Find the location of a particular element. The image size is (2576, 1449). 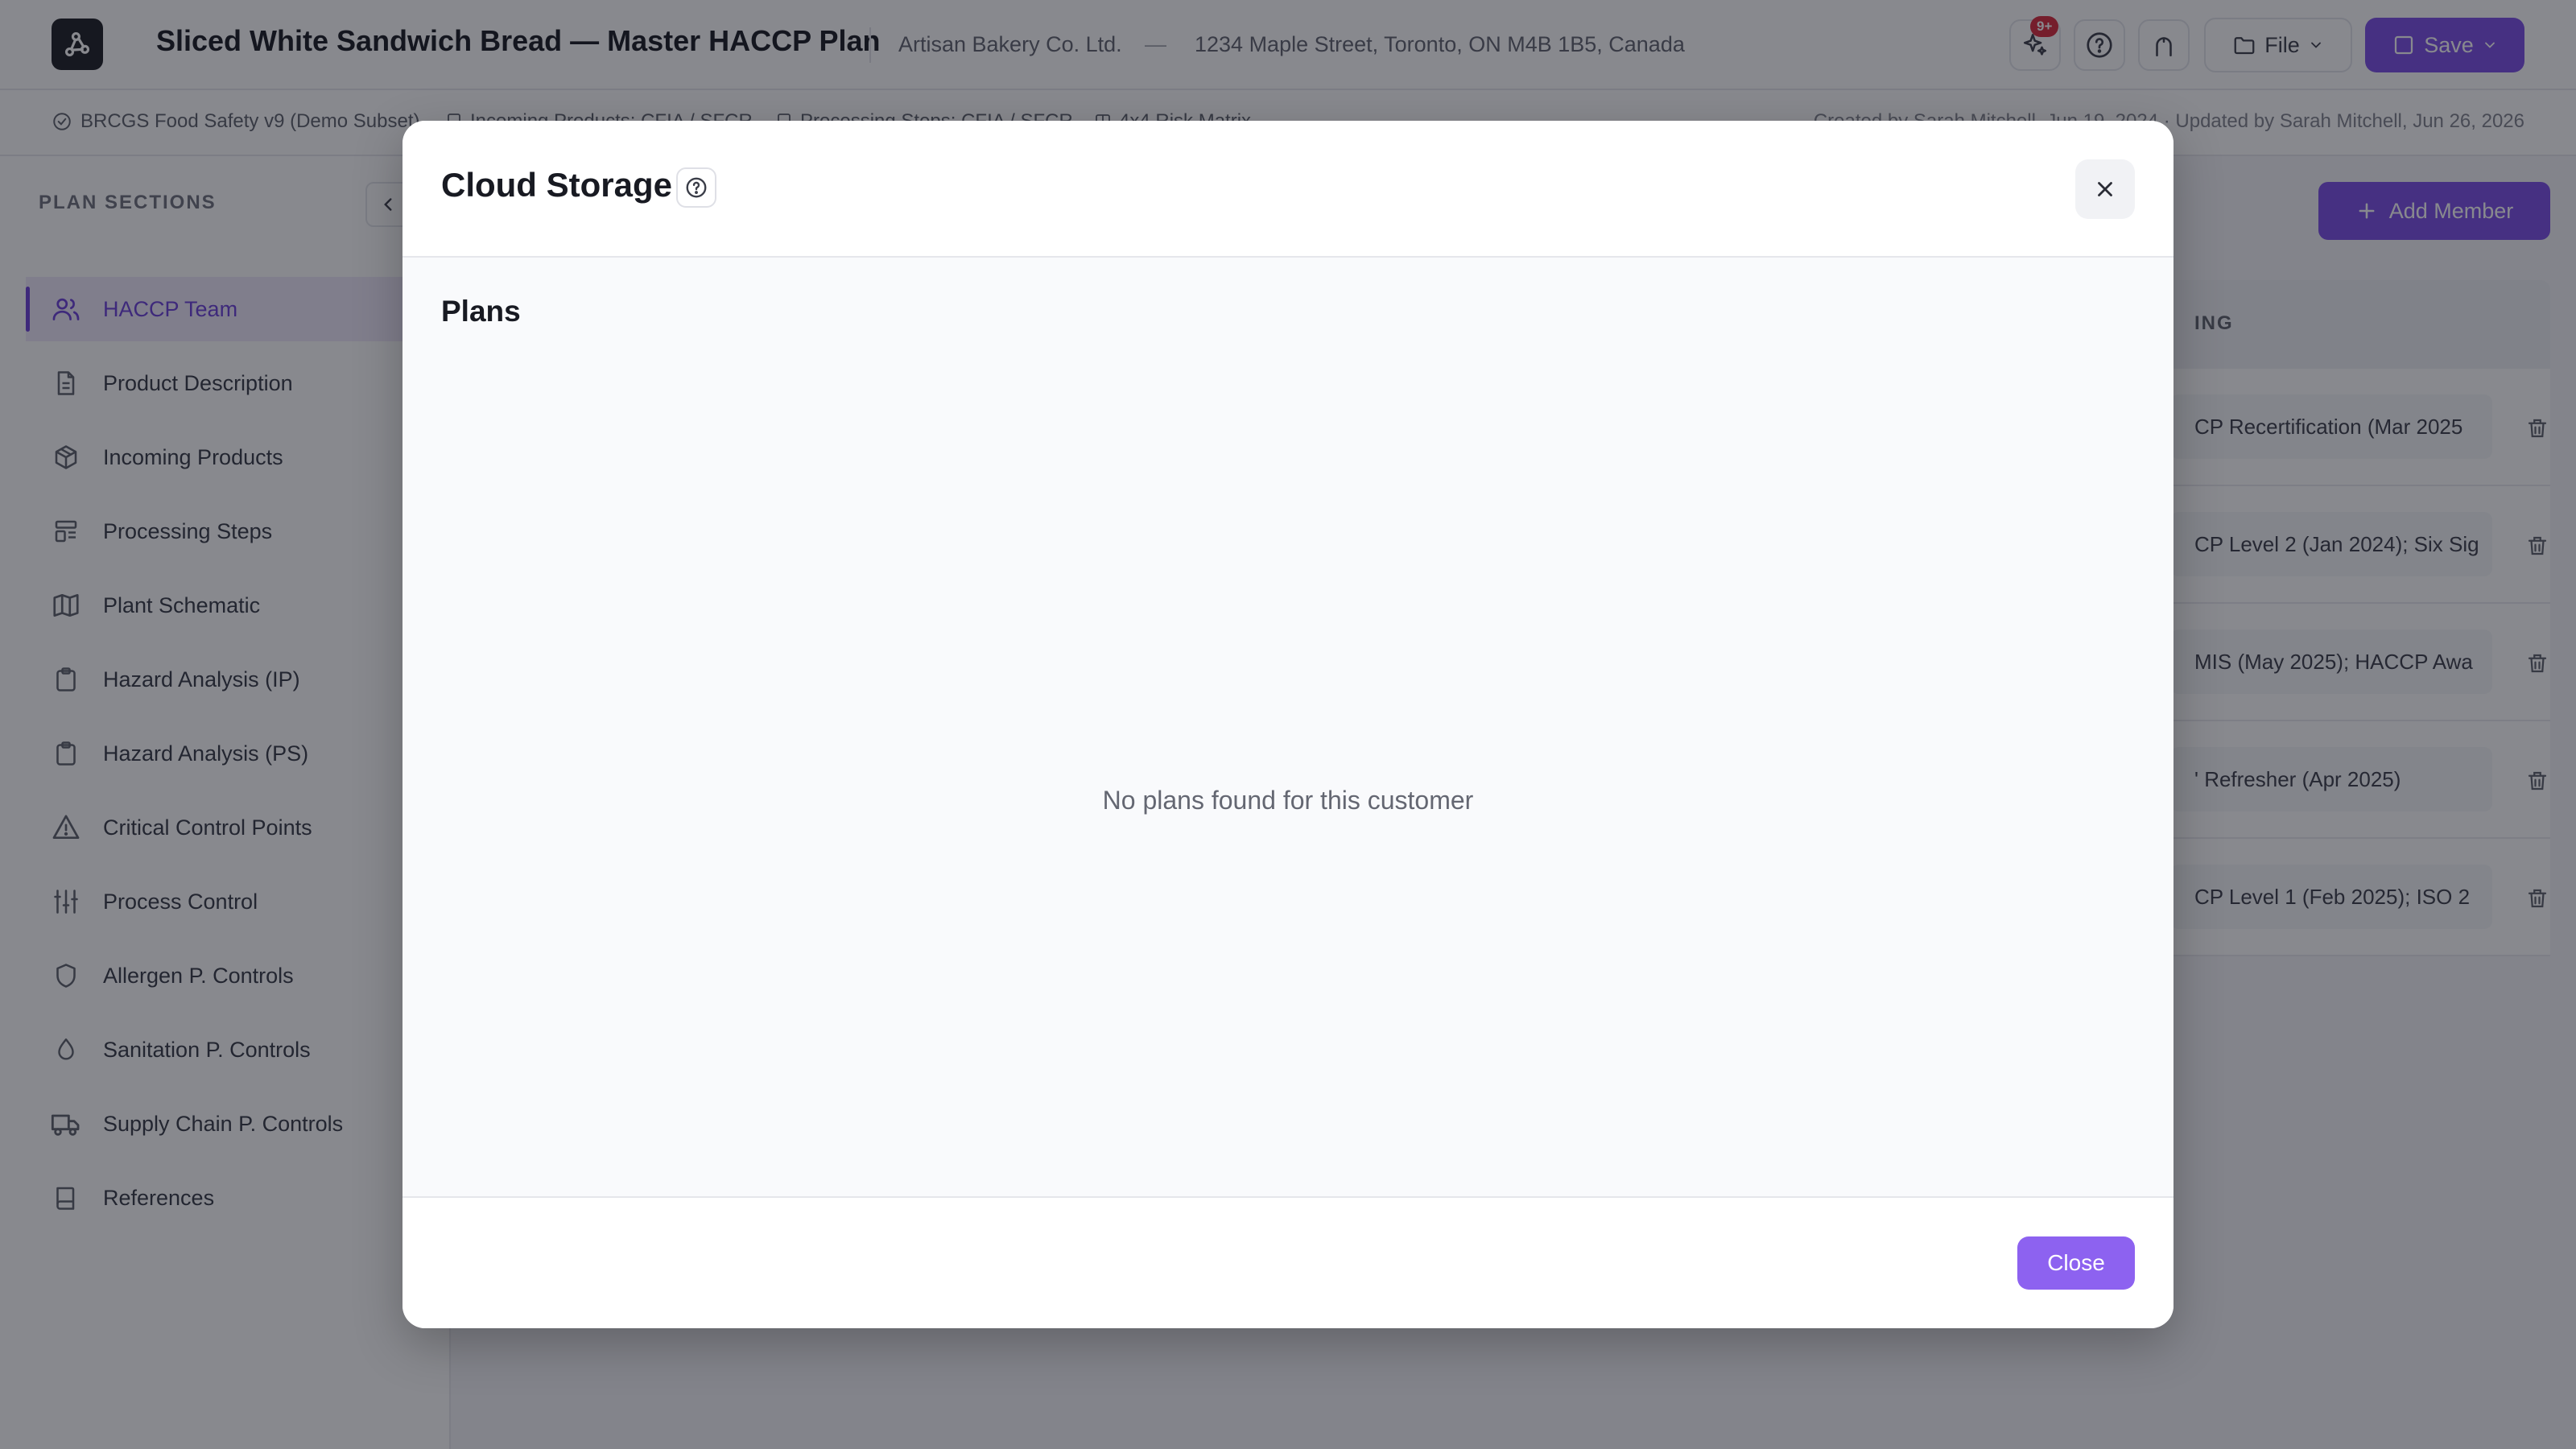

empty-state-message: No plans found for this customer is located at coordinates (1288, 800).